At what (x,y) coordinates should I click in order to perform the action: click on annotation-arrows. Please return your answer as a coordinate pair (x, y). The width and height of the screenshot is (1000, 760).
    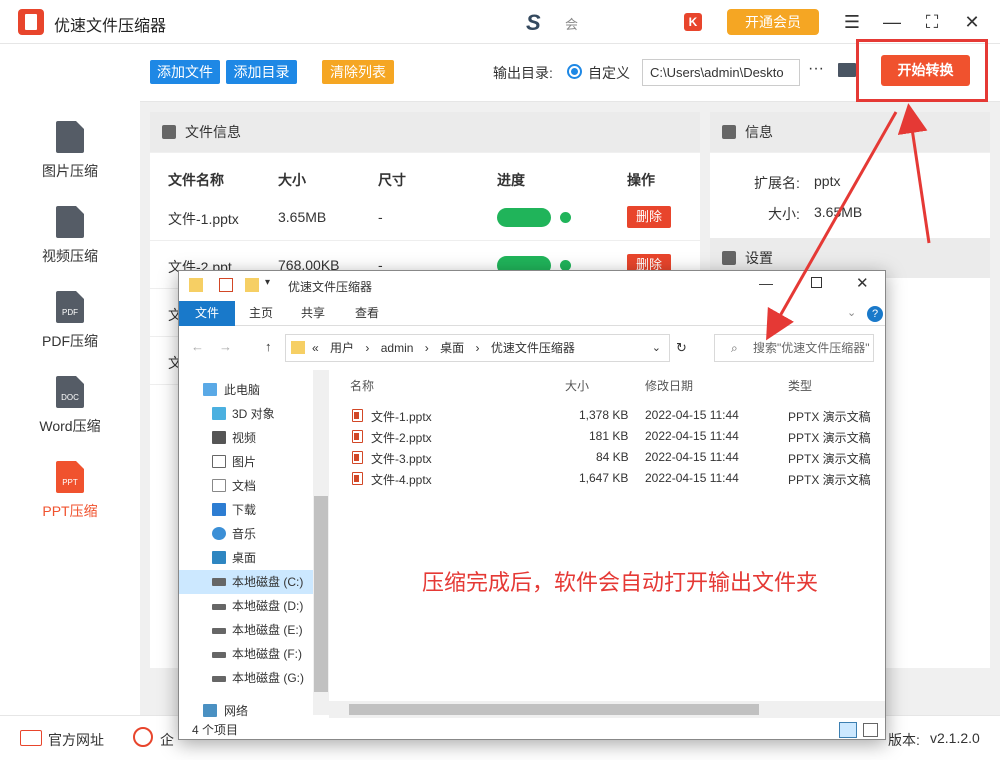
    Looking at the image, I should click on (848, 222).